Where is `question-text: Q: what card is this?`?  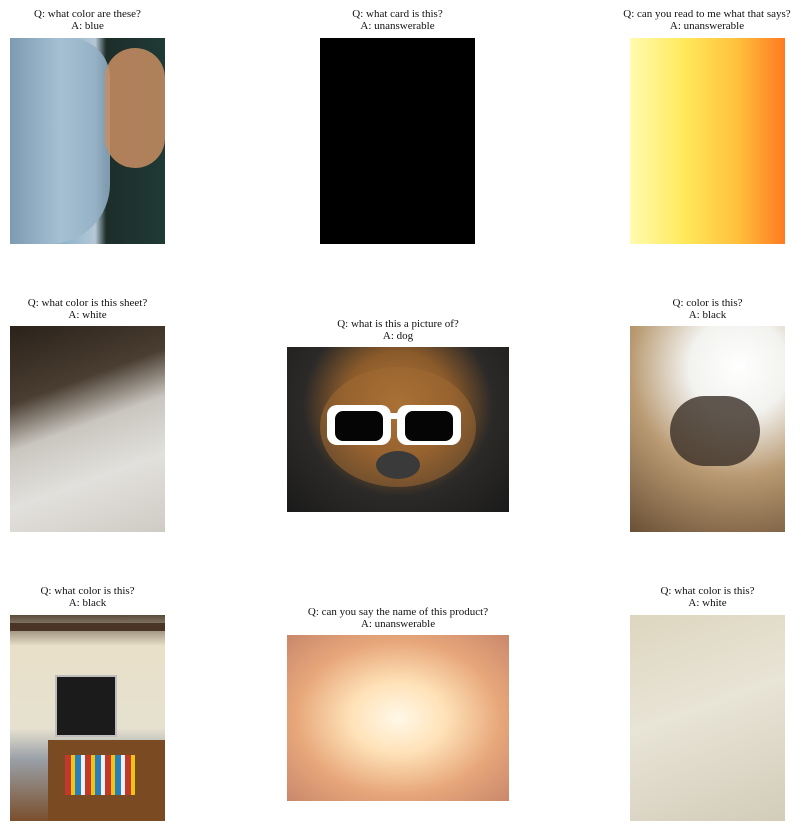
question-text: Q: what card is this? is located at coordinates (397, 14).